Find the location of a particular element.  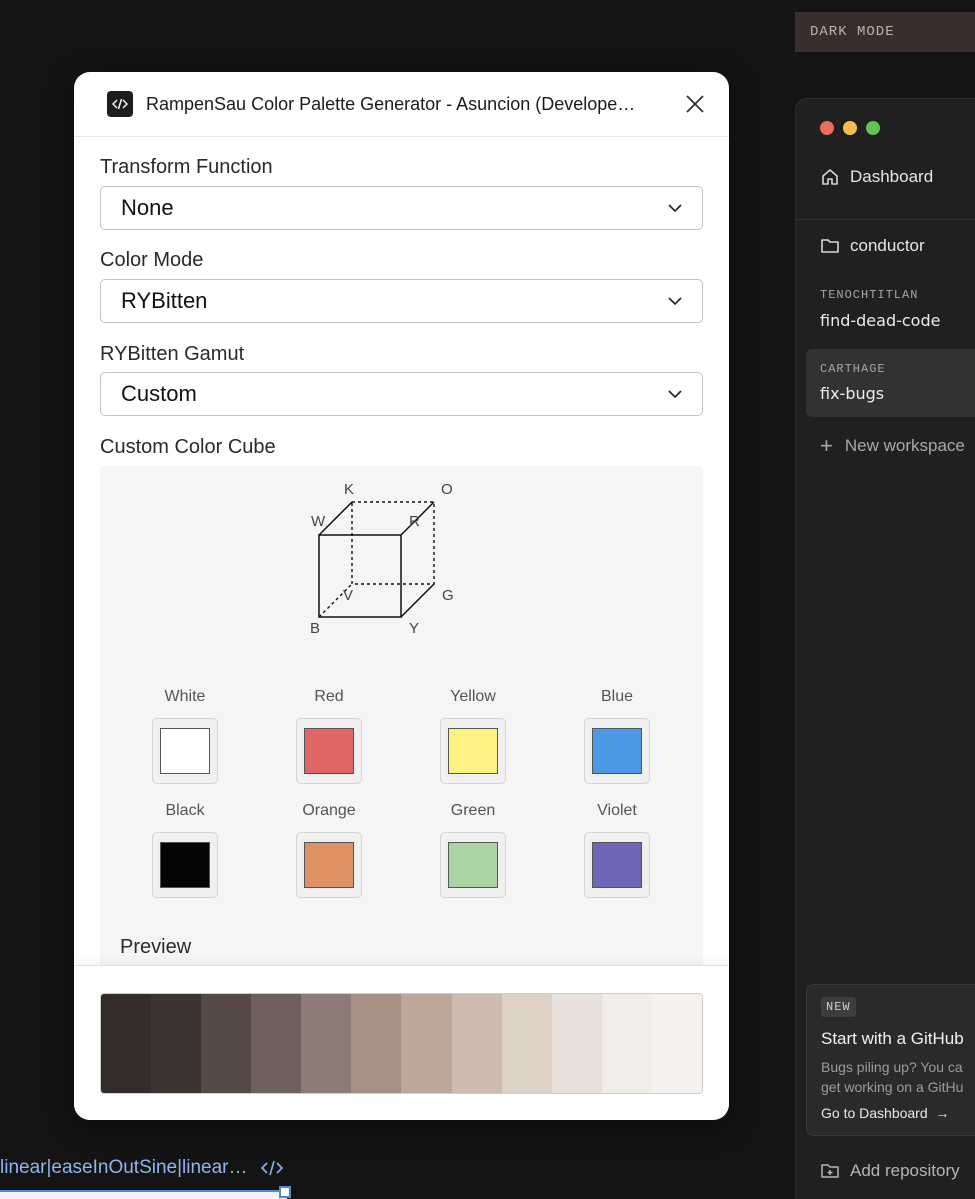

arrow-right-icon: → is located at coordinates (940, 1113).